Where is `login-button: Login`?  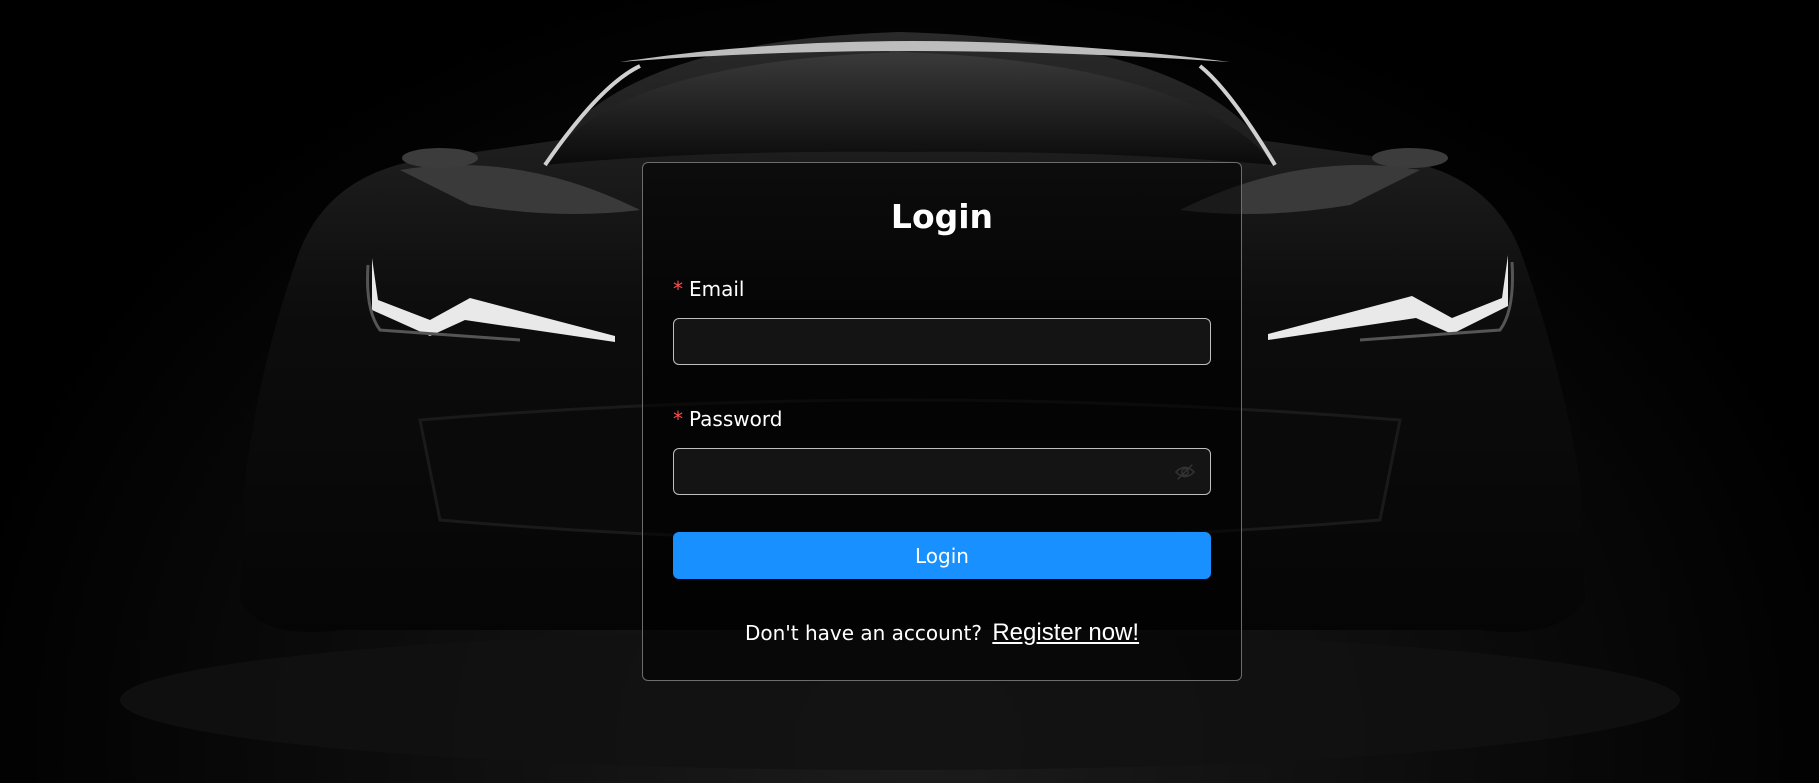
login-button: Login is located at coordinates (942, 555).